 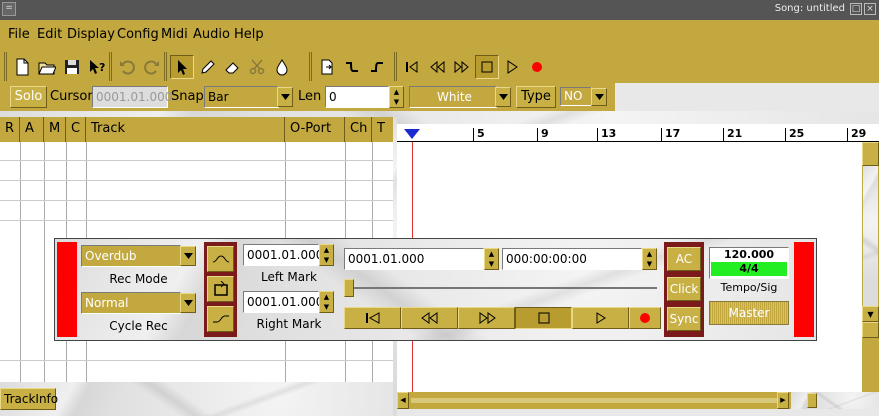 I want to click on column-time-lock: T, so click(x=382, y=129).